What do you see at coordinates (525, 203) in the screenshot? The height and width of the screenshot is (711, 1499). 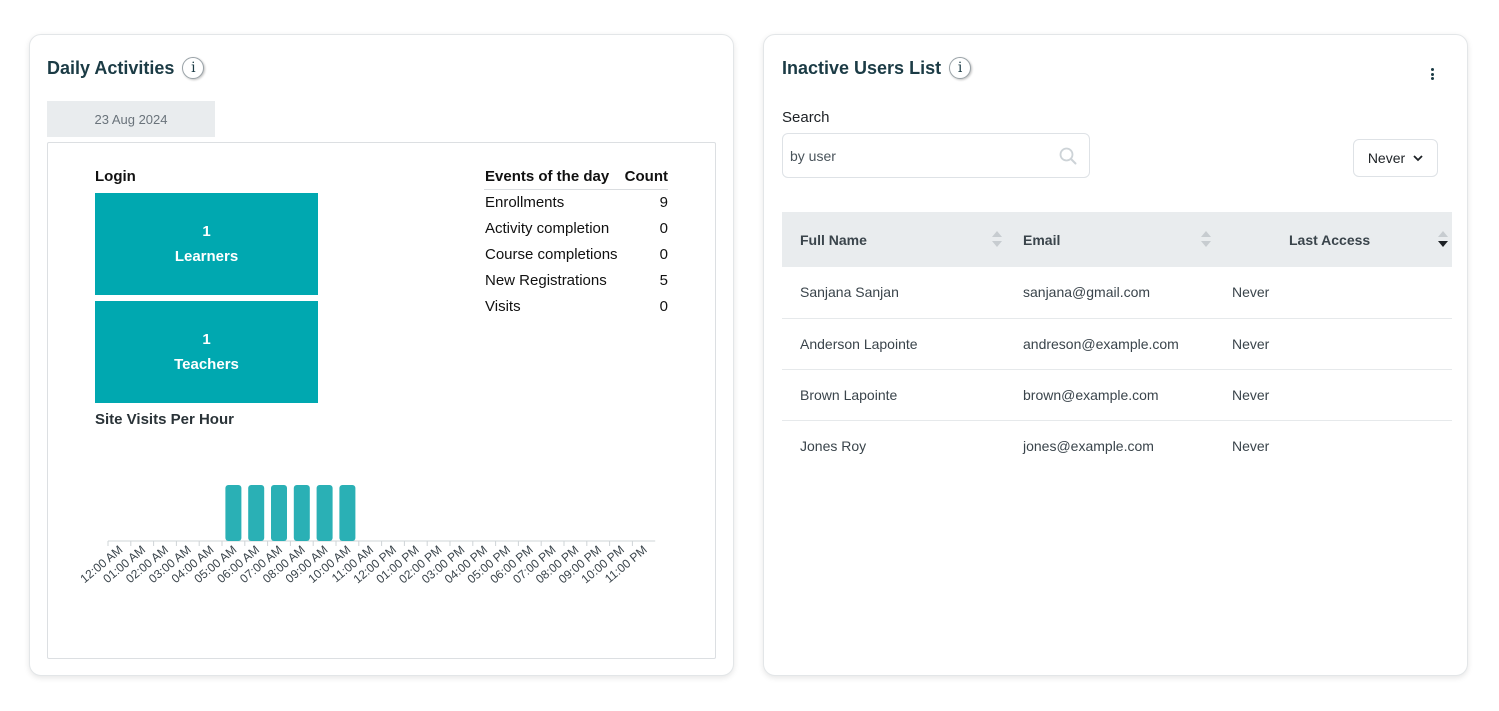 I see `event-name: Enrollments` at bounding box center [525, 203].